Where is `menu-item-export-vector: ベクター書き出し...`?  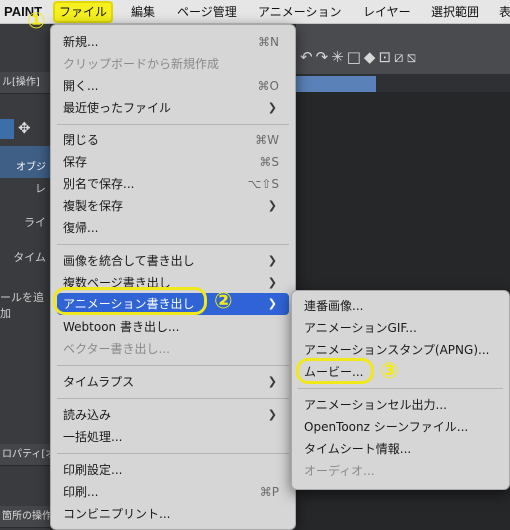
menu-item-export-vector: ベクター書き出し... is located at coordinates (116, 349).